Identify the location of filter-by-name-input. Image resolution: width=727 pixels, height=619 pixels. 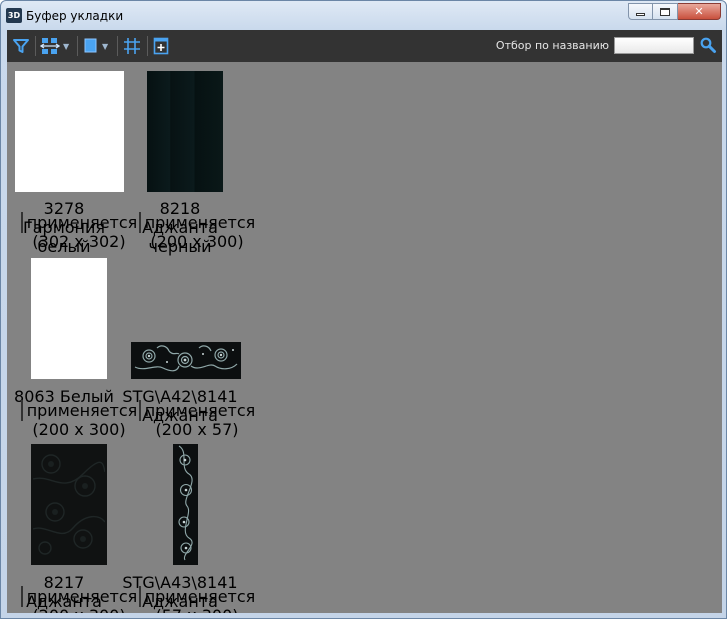
(654, 45).